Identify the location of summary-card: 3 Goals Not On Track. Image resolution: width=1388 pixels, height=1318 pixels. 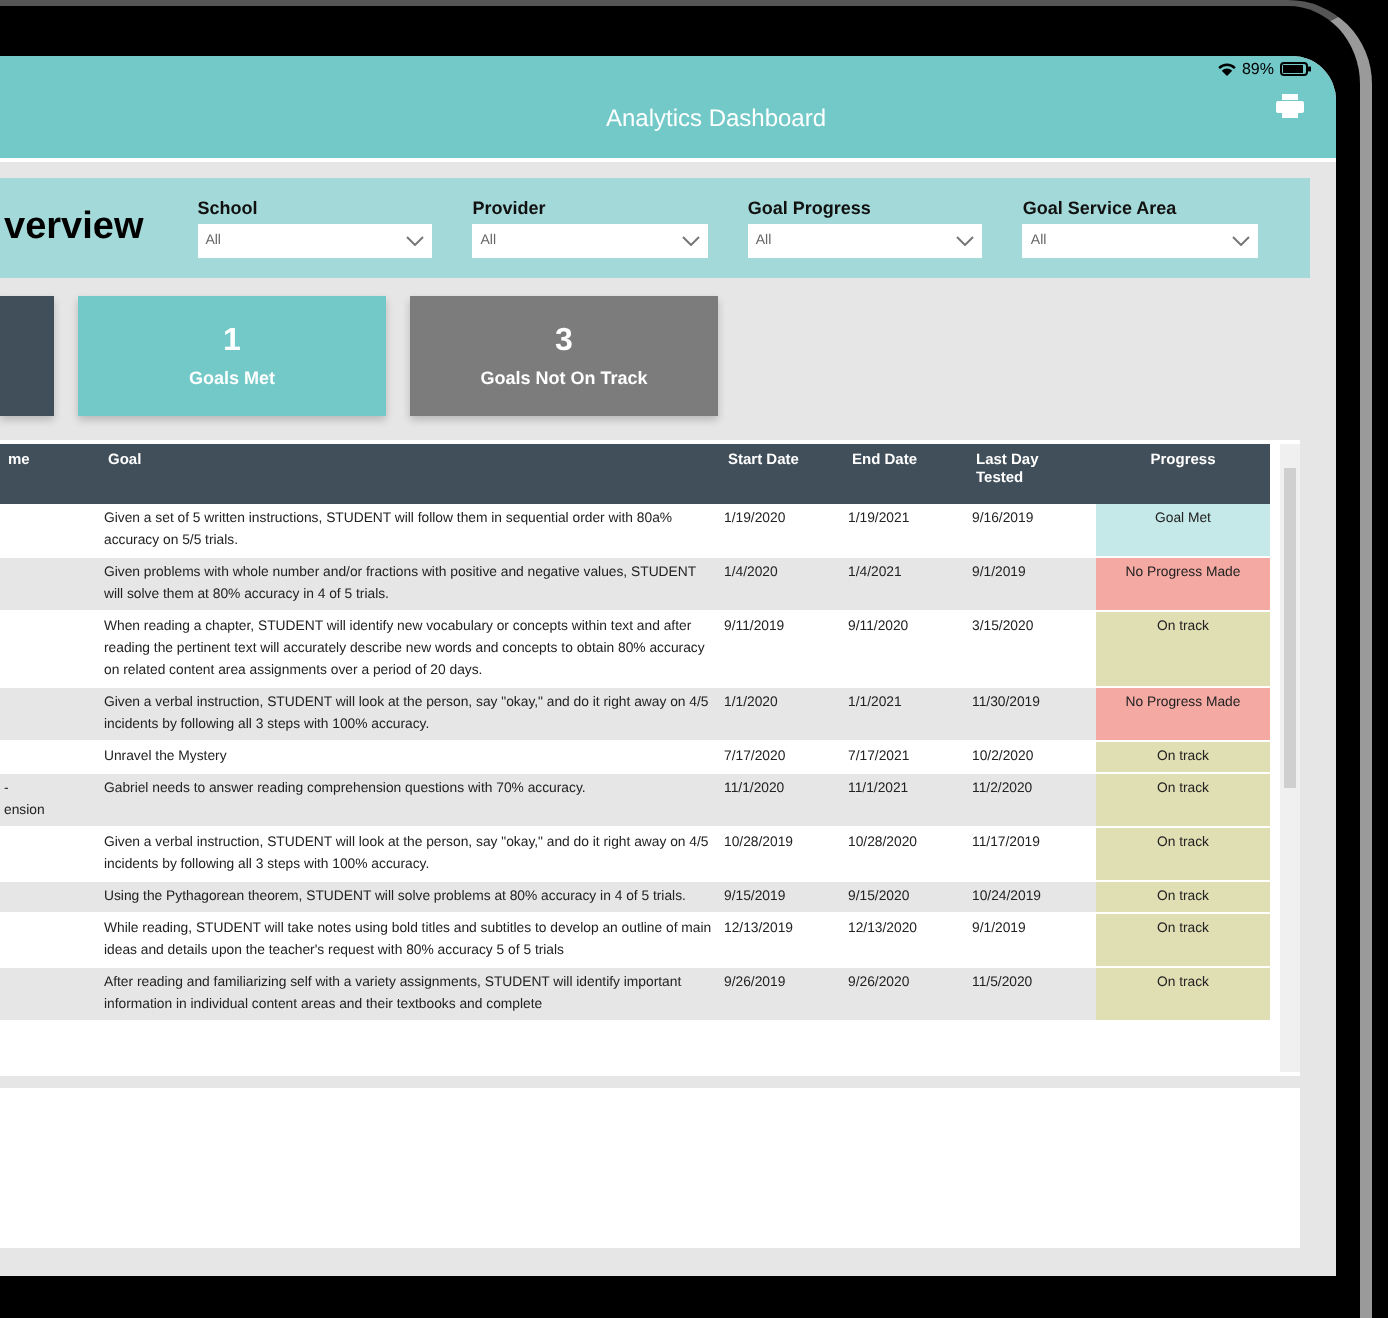
(564, 356).